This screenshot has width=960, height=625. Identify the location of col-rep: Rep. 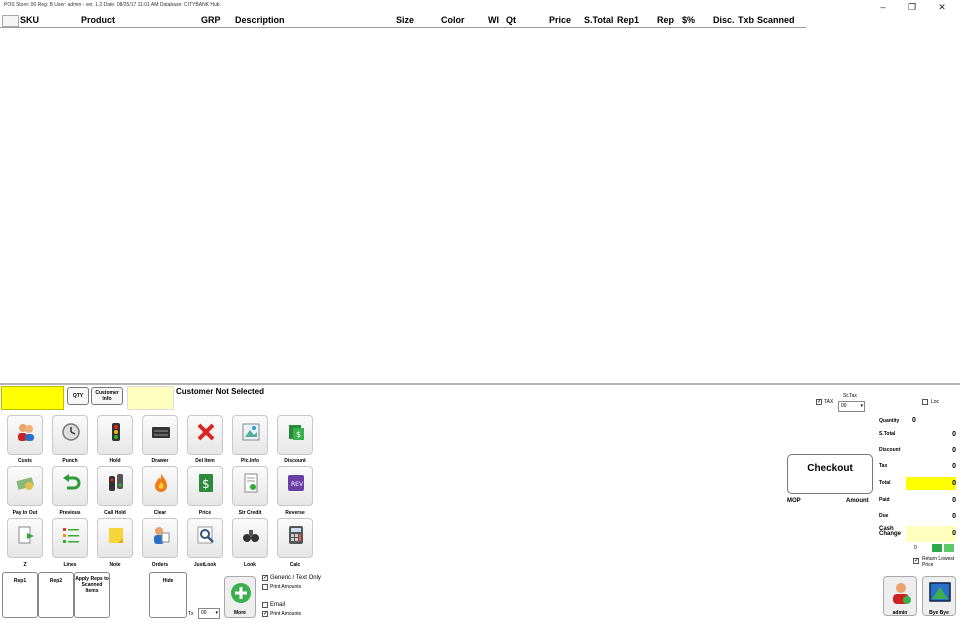
(665, 20).